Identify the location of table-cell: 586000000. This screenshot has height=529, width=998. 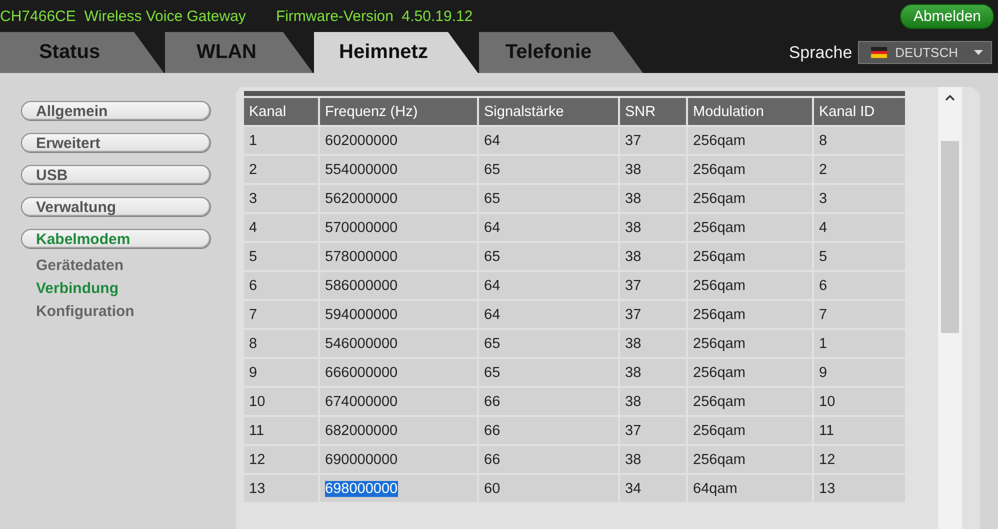
(398, 285).